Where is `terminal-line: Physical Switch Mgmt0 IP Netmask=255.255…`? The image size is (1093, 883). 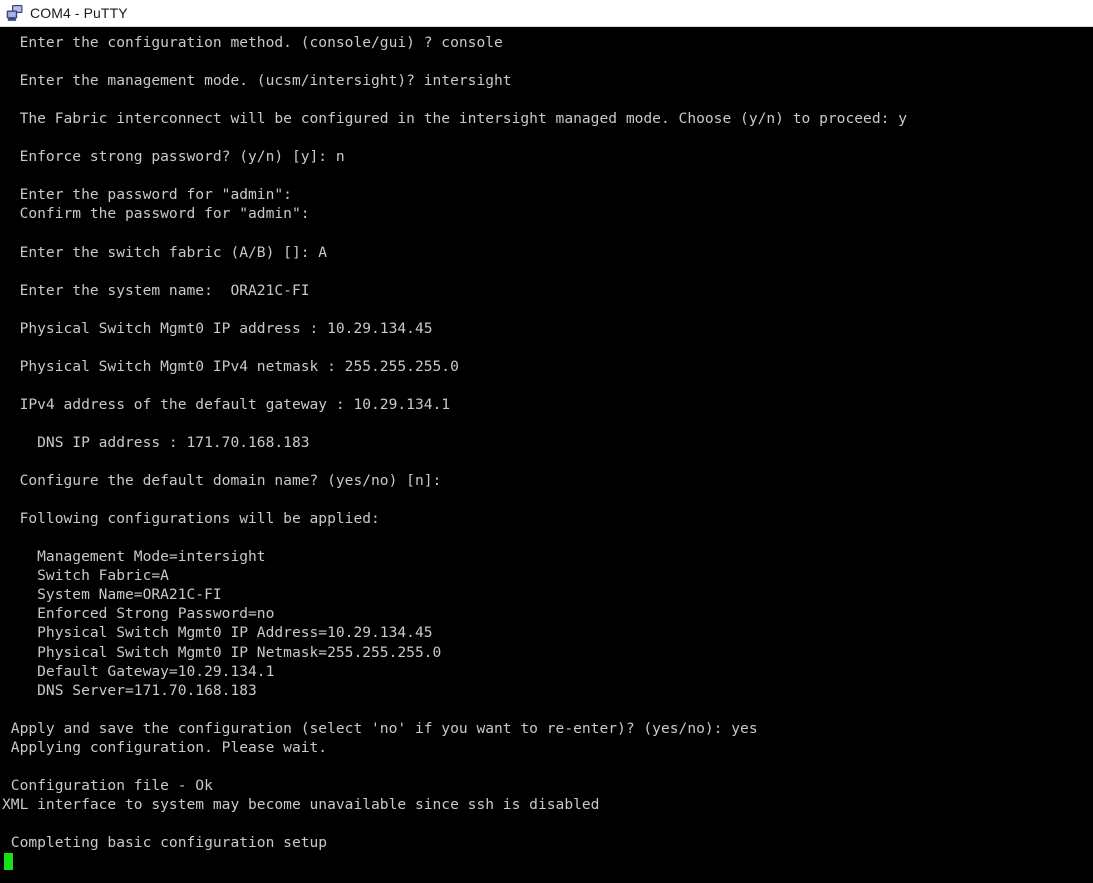
terminal-line: Physical Switch Mgmt0 IP Netmask=255.255… is located at coordinates (222, 652).